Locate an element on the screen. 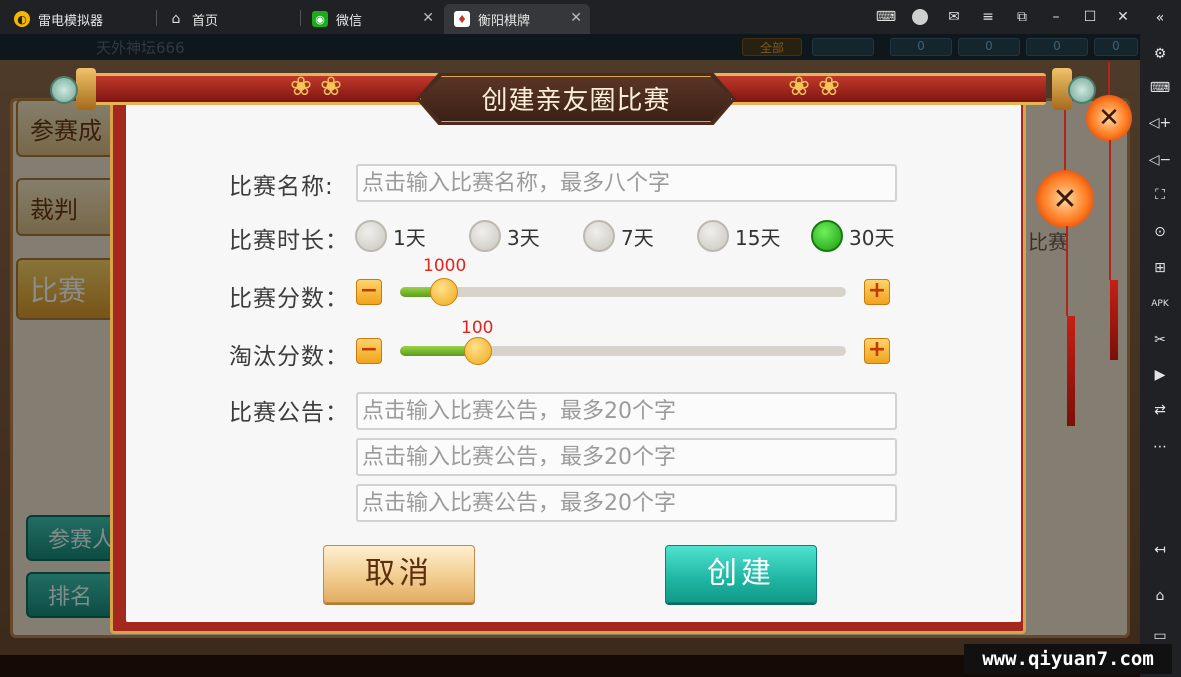  match-name-label: 比赛名称: is located at coordinates (281, 187).